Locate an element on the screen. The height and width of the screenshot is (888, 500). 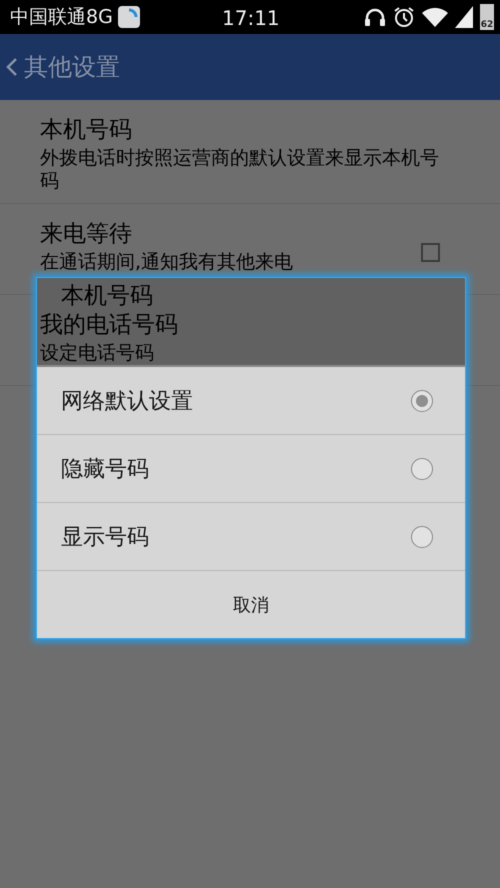
setting-title: 本机号码 is located at coordinates (86, 130).